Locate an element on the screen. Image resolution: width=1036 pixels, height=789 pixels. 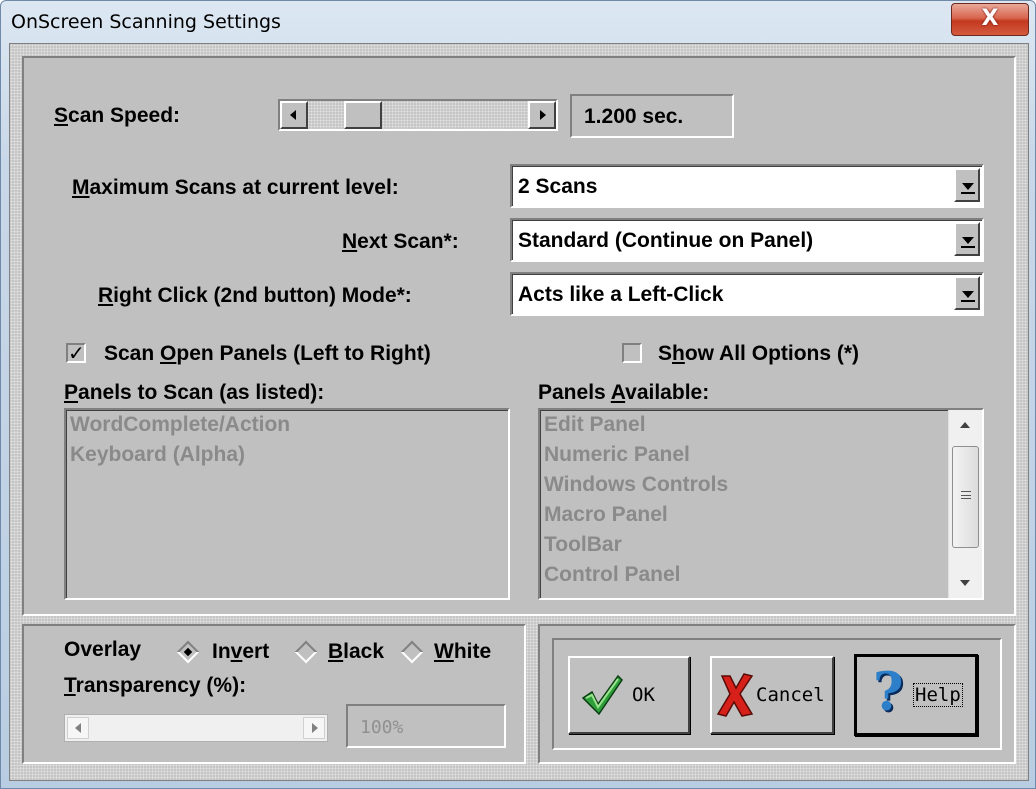
list-item: Macro Panel is located at coordinates (761, 515).